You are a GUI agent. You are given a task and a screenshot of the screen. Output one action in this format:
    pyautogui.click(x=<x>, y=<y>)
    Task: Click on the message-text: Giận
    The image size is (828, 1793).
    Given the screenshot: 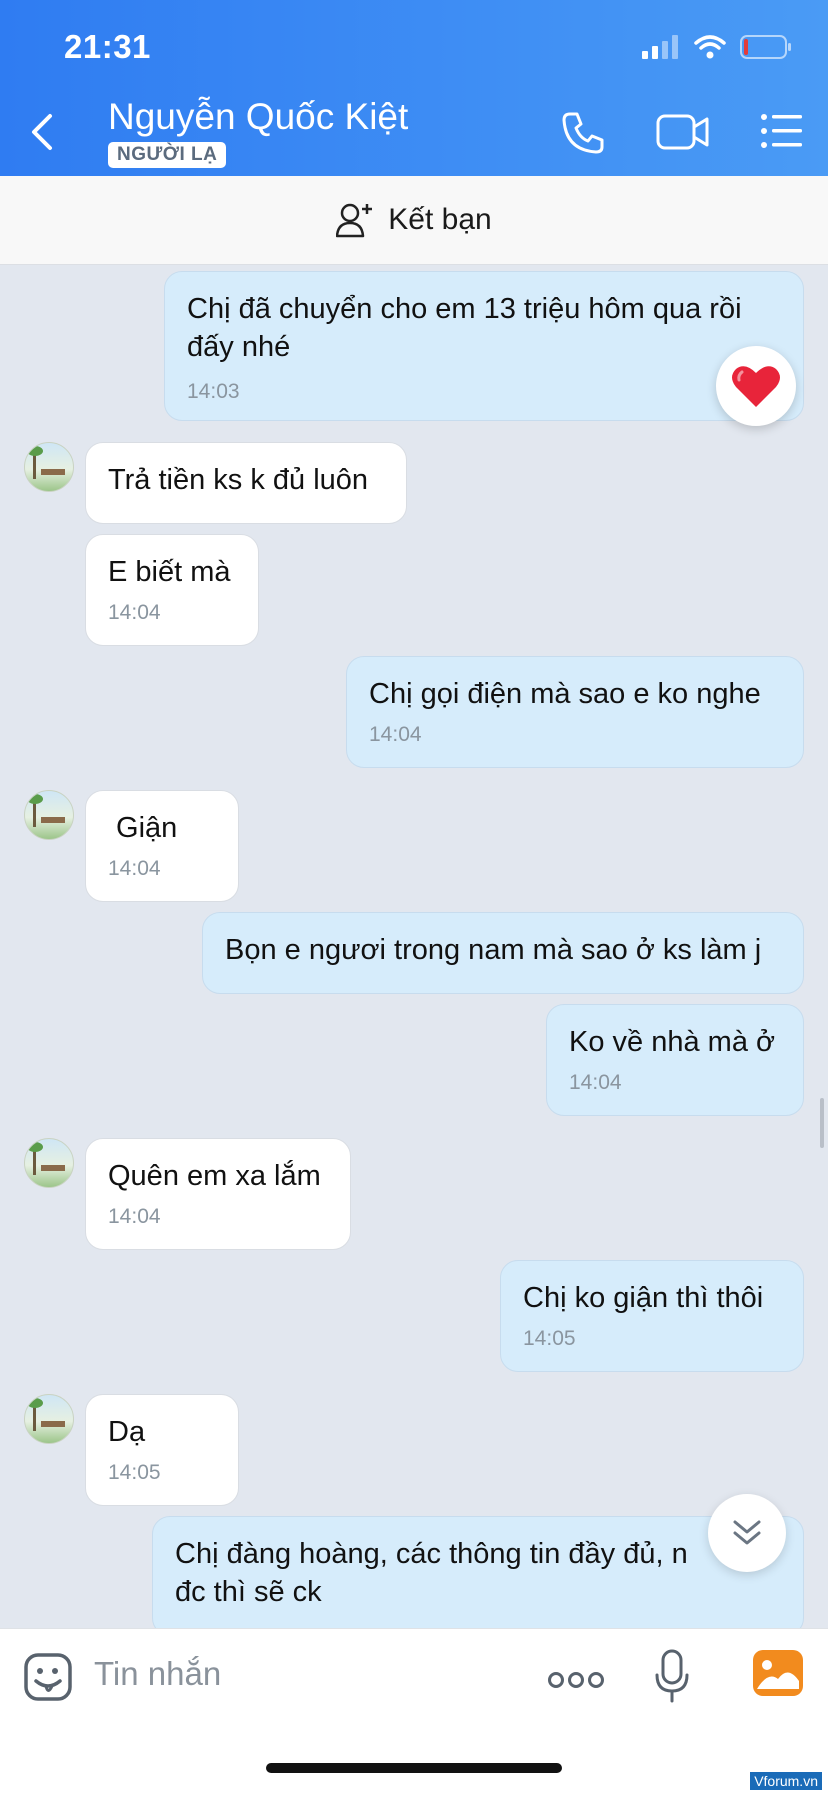 What is the action you would take?
    pyautogui.click(x=143, y=828)
    